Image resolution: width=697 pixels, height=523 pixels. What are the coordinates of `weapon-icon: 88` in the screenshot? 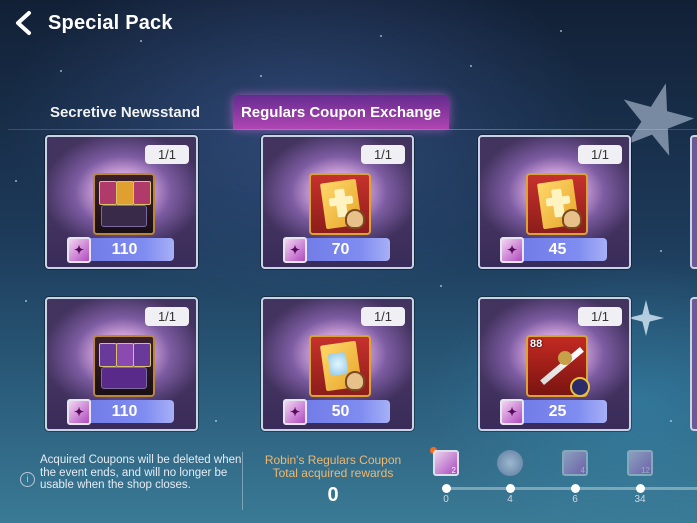 It's located at (558, 366).